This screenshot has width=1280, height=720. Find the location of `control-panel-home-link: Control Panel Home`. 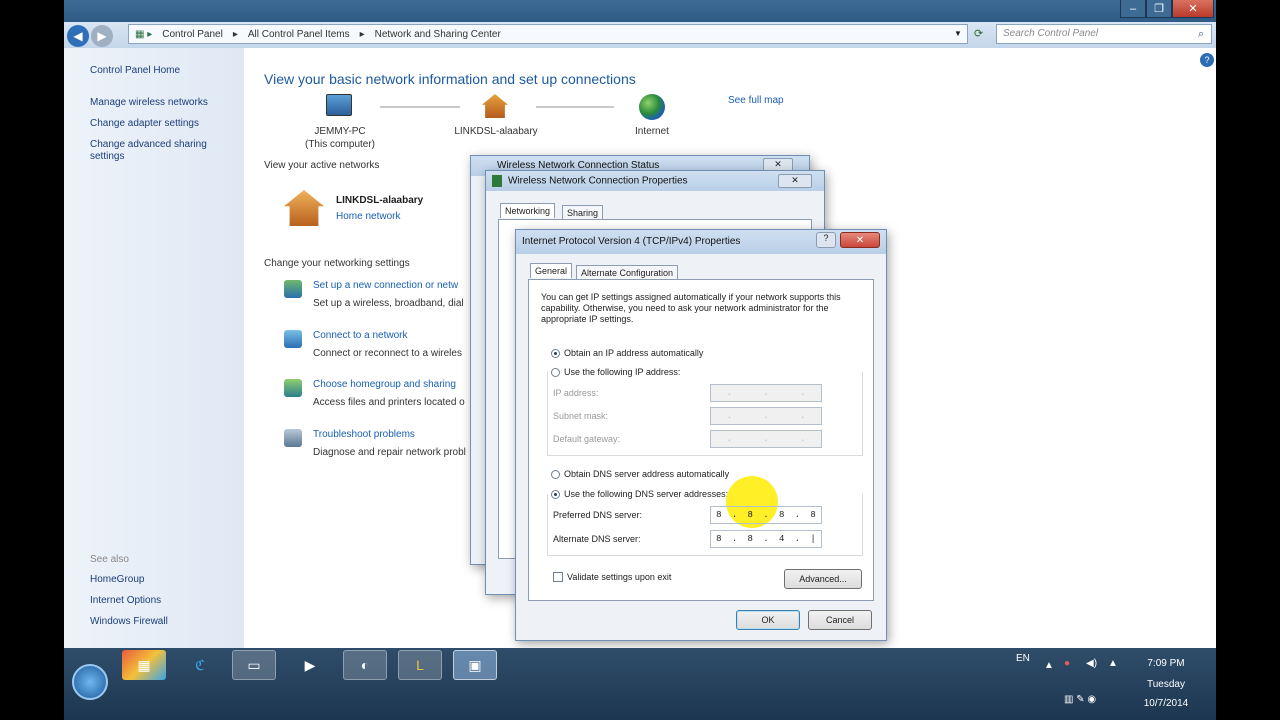

control-panel-home-link: Control Panel Home is located at coordinates (165, 71).